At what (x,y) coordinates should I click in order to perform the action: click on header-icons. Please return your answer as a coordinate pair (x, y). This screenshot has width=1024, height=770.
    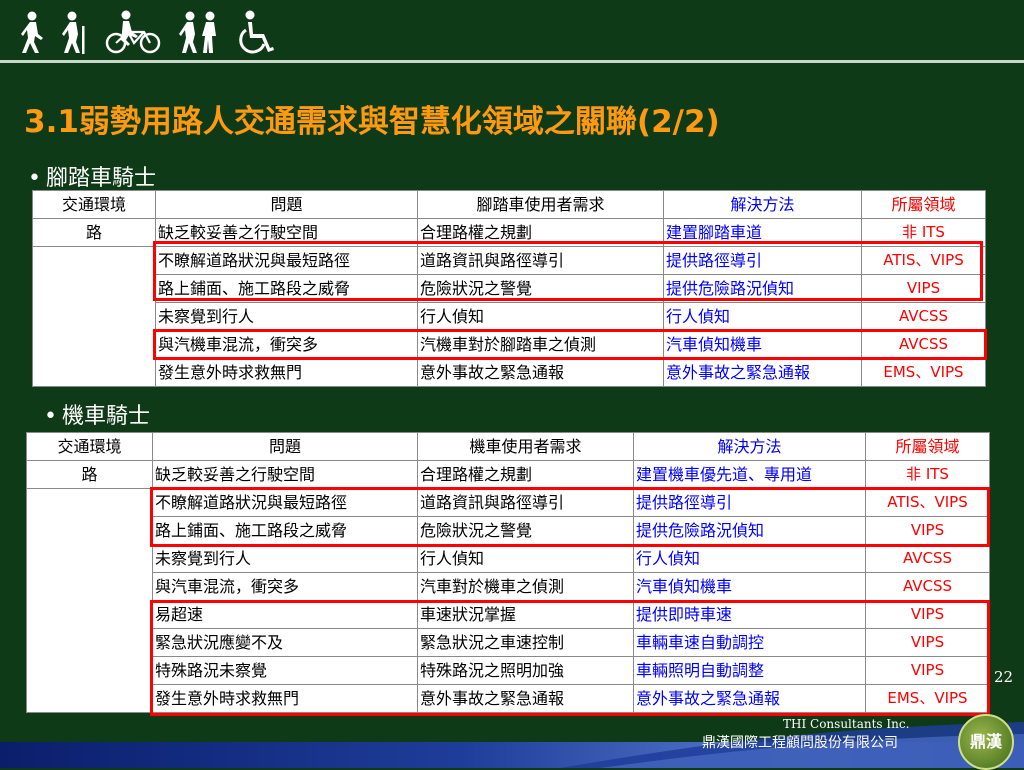
    Looking at the image, I should click on (148, 32).